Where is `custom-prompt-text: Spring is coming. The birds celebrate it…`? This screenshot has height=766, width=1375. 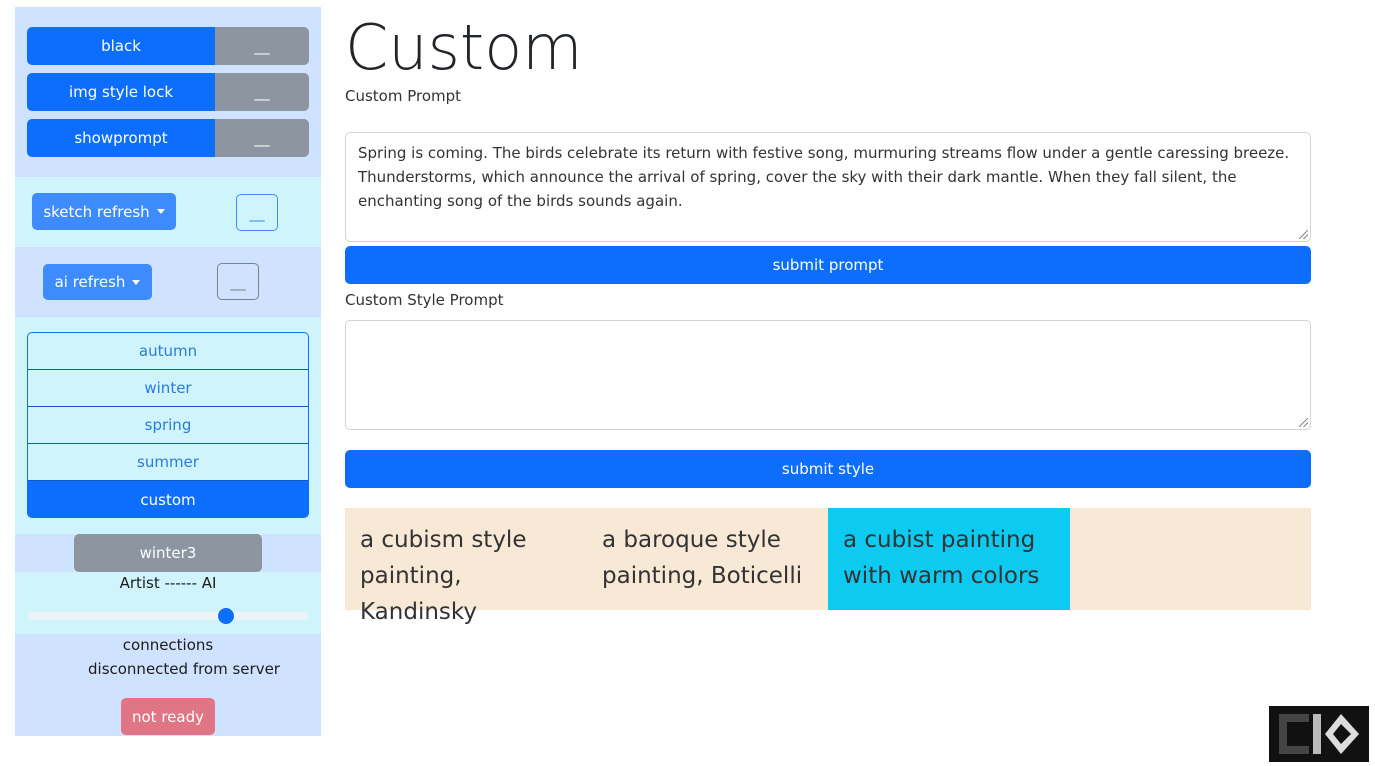
custom-prompt-text: Spring is coming. The birds celebrate it… is located at coordinates (824, 177).